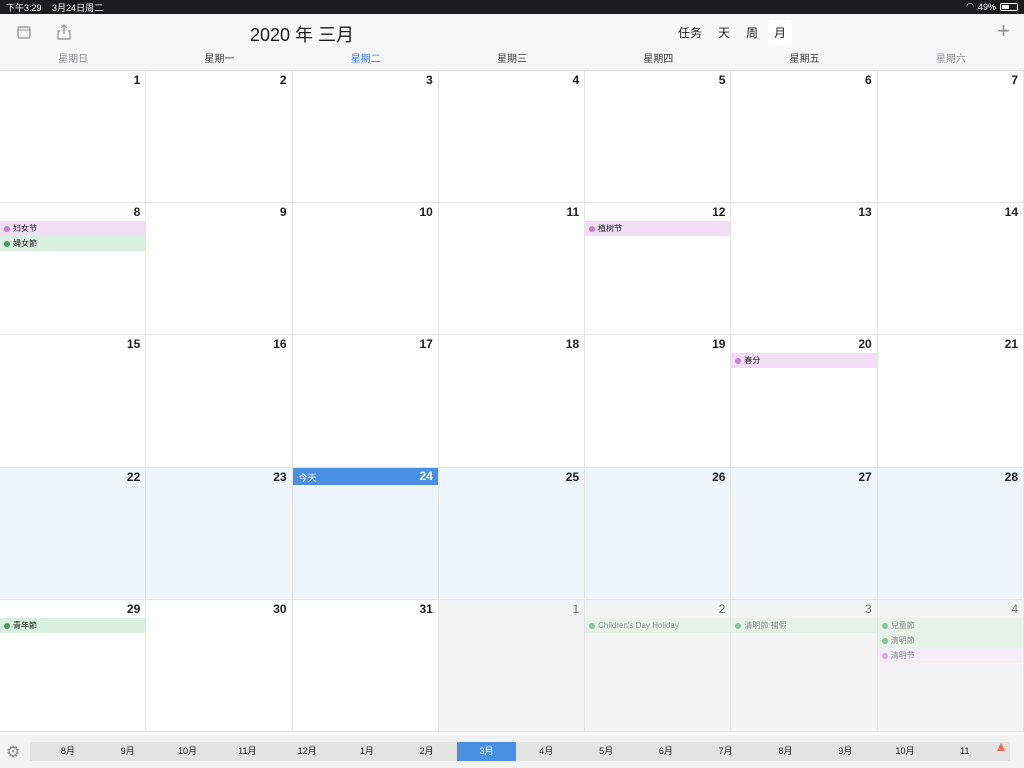 Image resolution: width=1024 pixels, height=768 pixels. What do you see at coordinates (34, 751) in the screenshot?
I see `month-strip-edge` at bounding box center [34, 751].